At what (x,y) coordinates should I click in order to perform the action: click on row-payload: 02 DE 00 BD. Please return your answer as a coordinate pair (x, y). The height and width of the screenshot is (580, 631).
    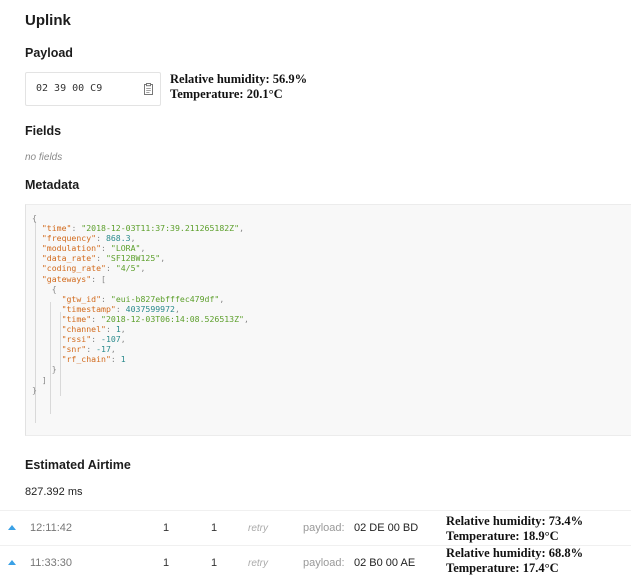
    Looking at the image, I should click on (386, 528).